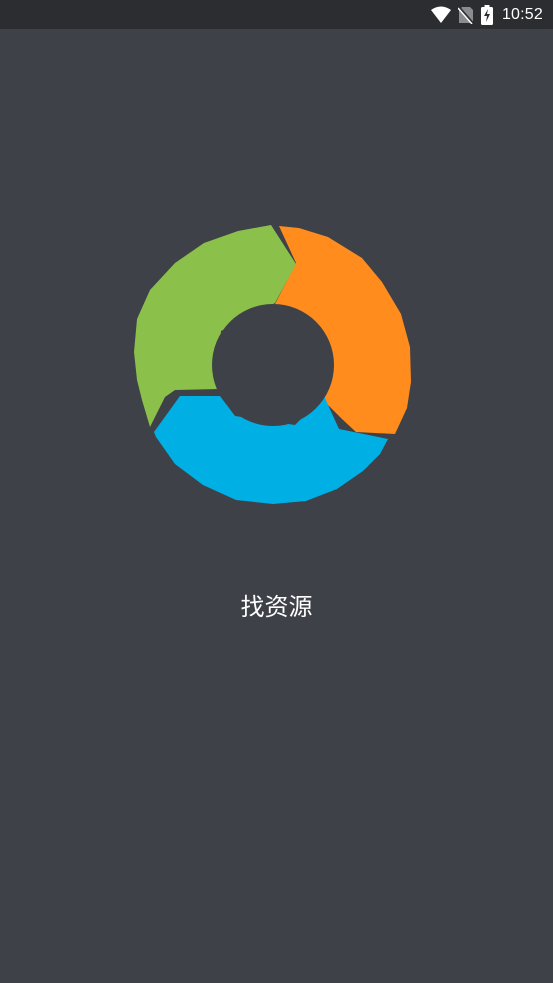 Image resolution: width=553 pixels, height=983 pixels. What do you see at coordinates (342, 330) in the screenshot?
I see `orange-segment` at bounding box center [342, 330].